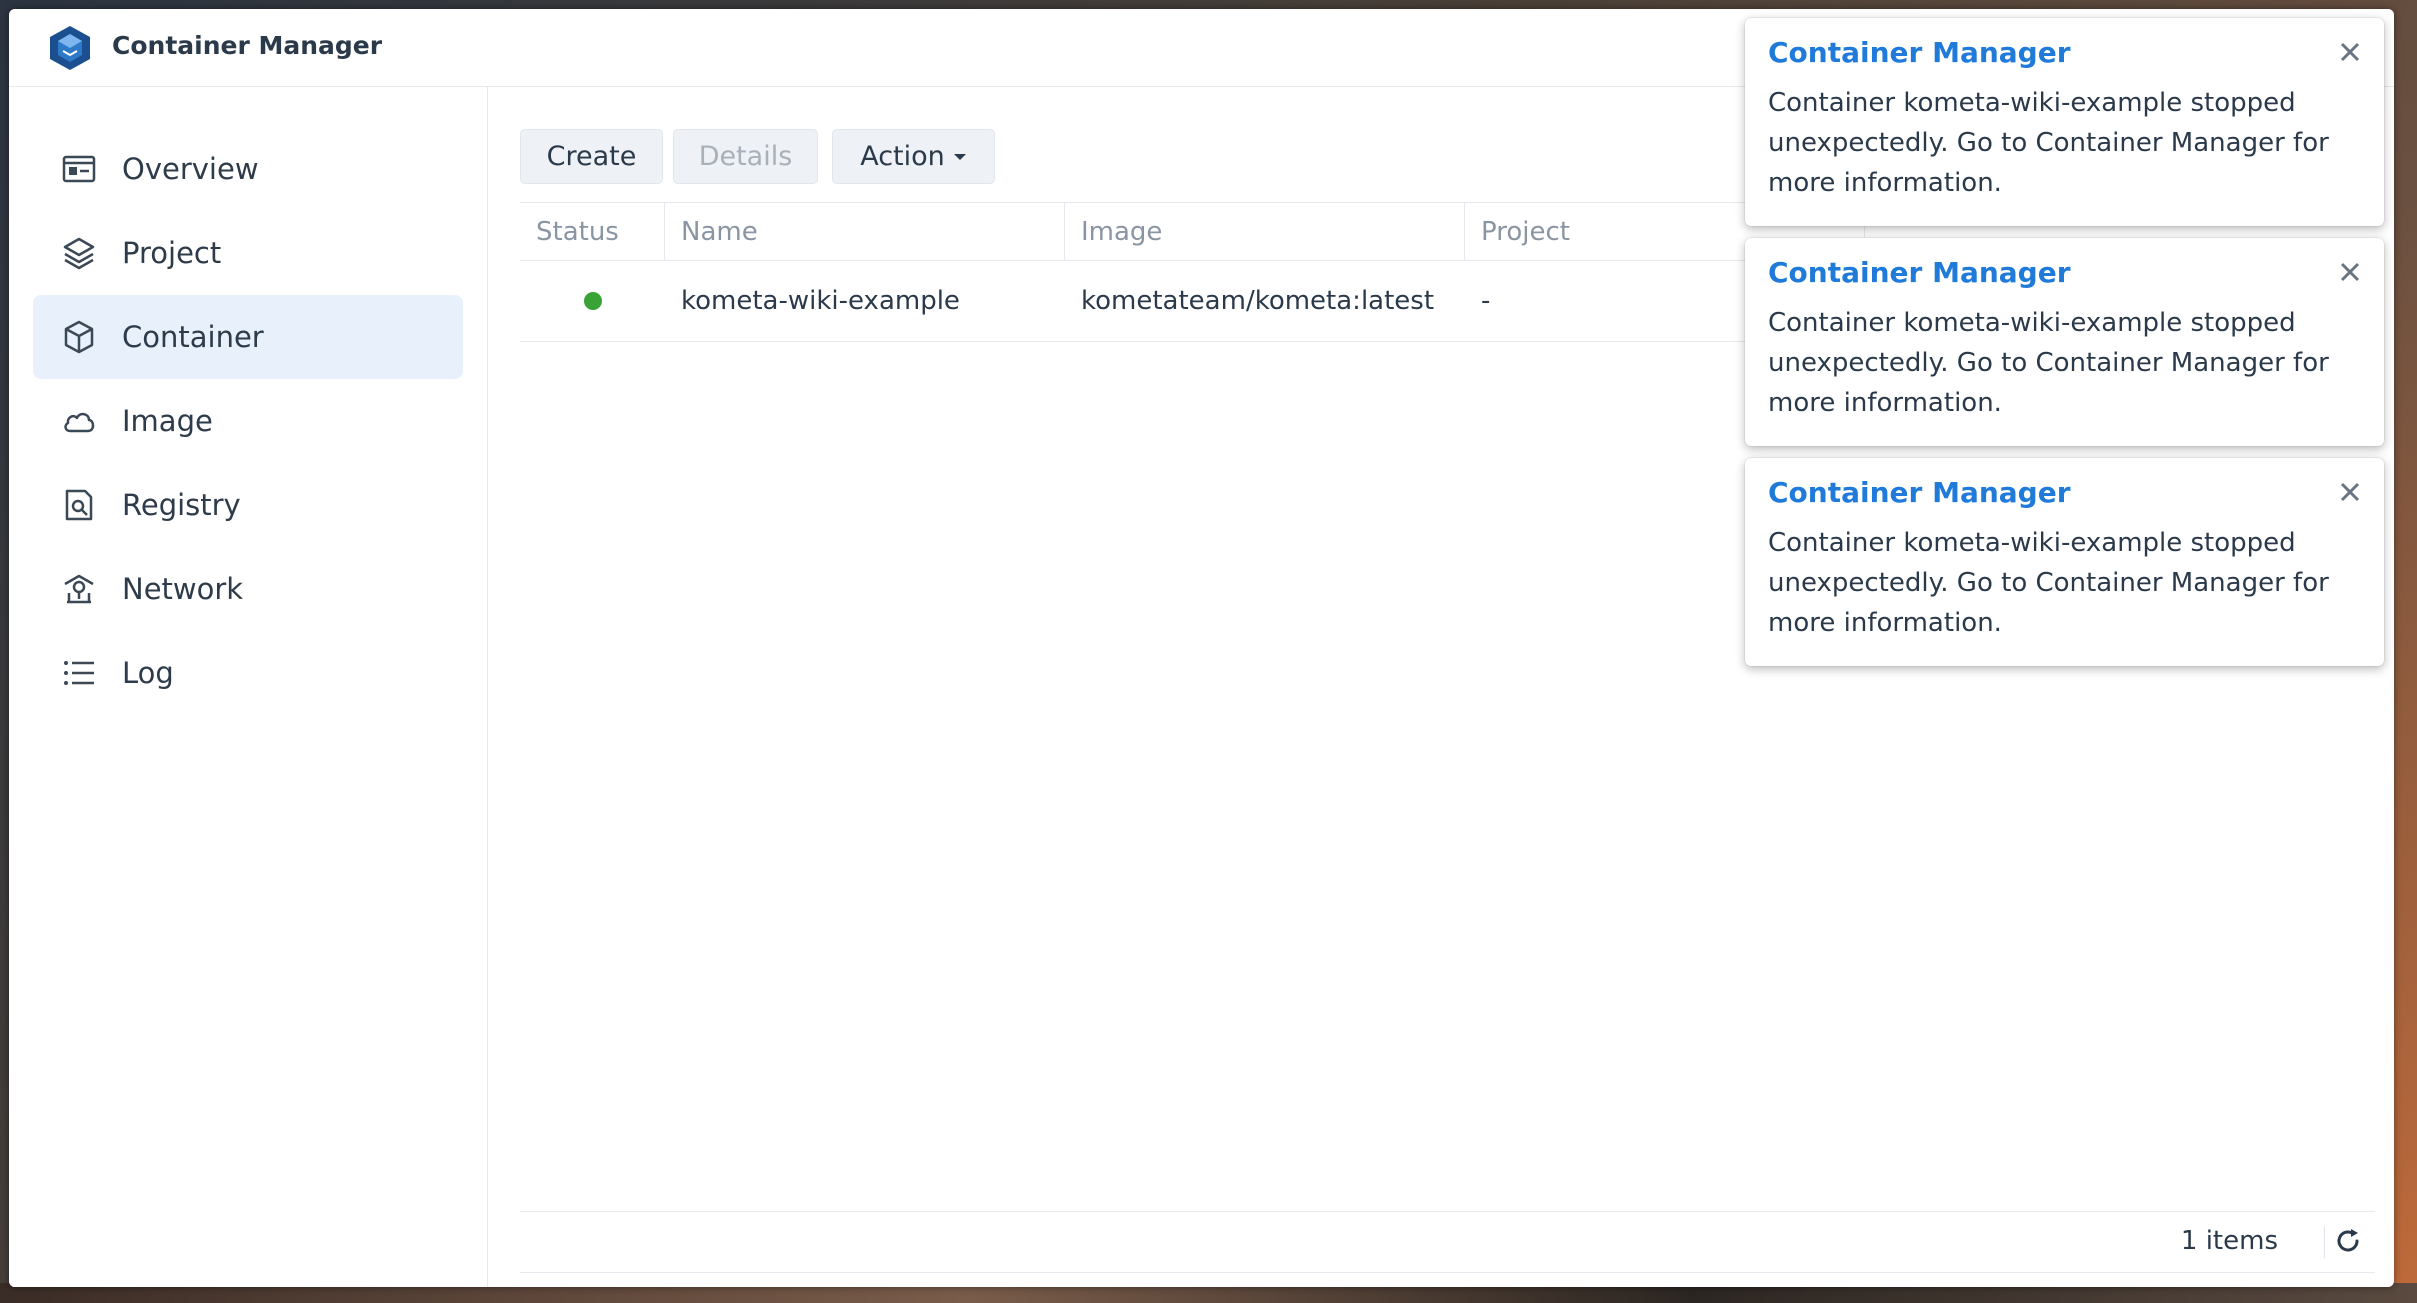 The height and width of the screenshot is (1303, 2417). I want to click on sidebar-item-registry: Registry, so click(248, 505).